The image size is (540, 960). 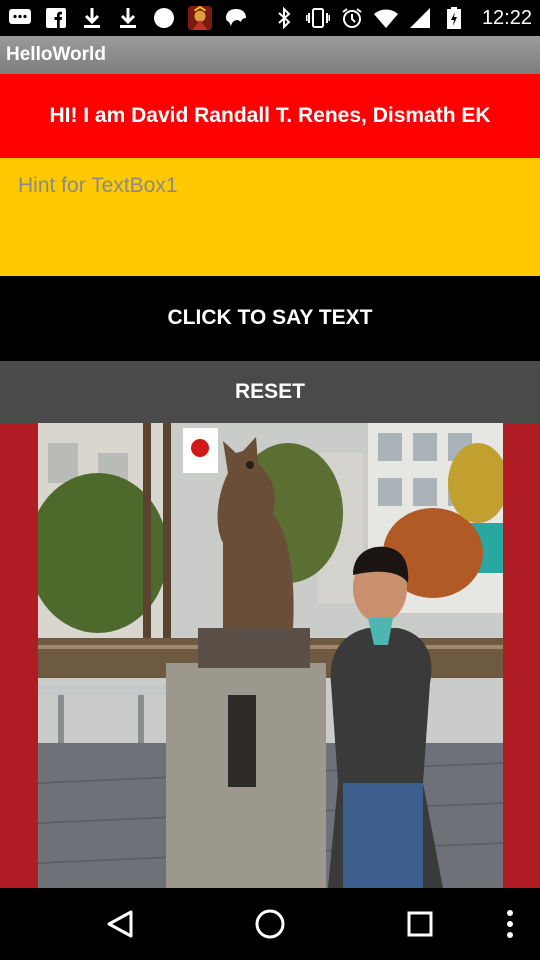 What do you see at coordinates (385, 18) in the screenshot?
I see `wifi-icon` at bounding box center [385, 18].